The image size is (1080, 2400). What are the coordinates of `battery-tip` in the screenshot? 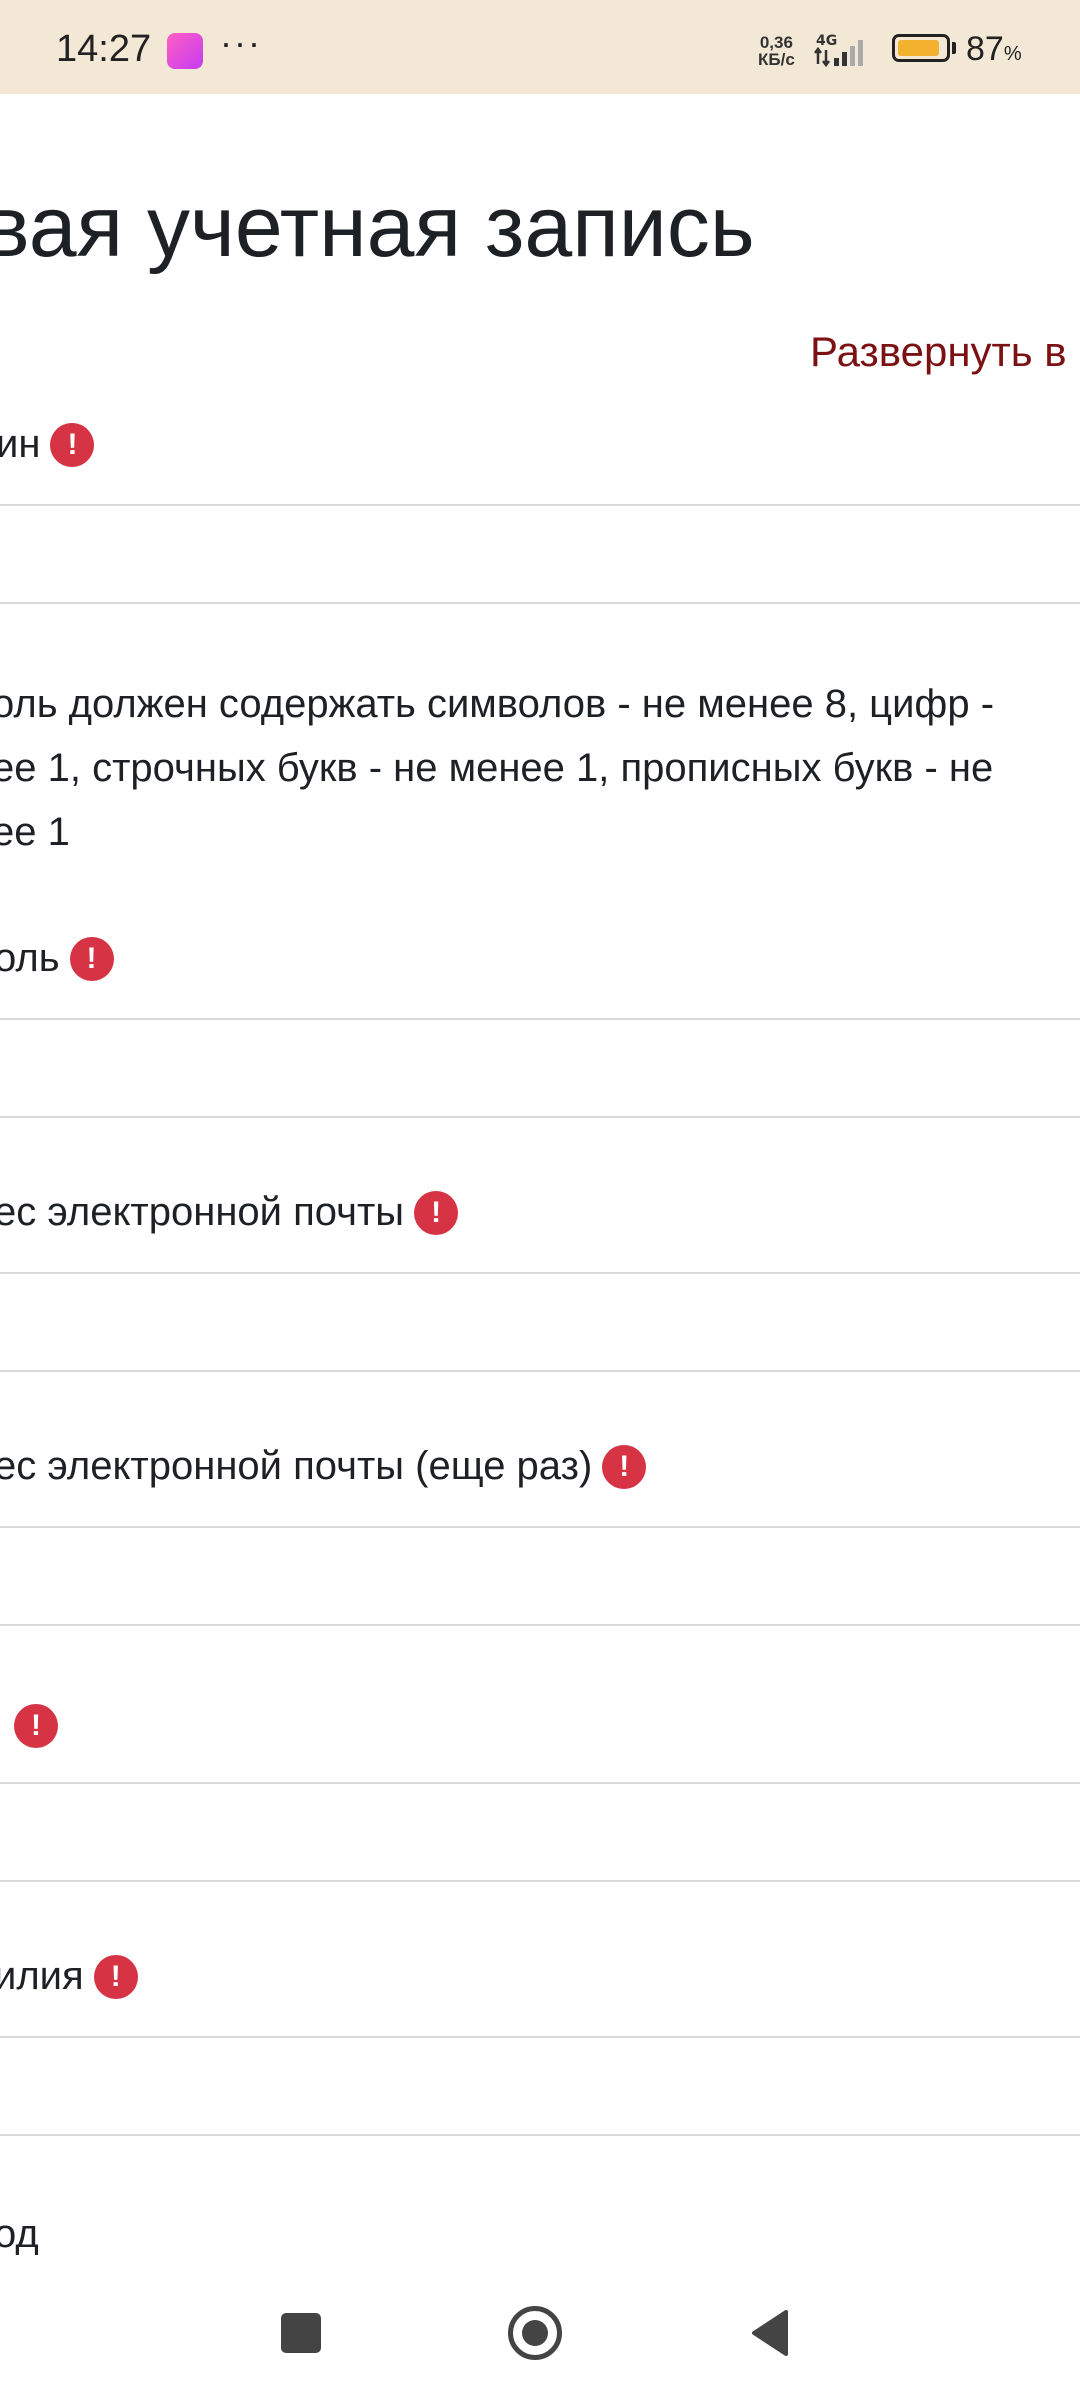 It's located at (954, 48).